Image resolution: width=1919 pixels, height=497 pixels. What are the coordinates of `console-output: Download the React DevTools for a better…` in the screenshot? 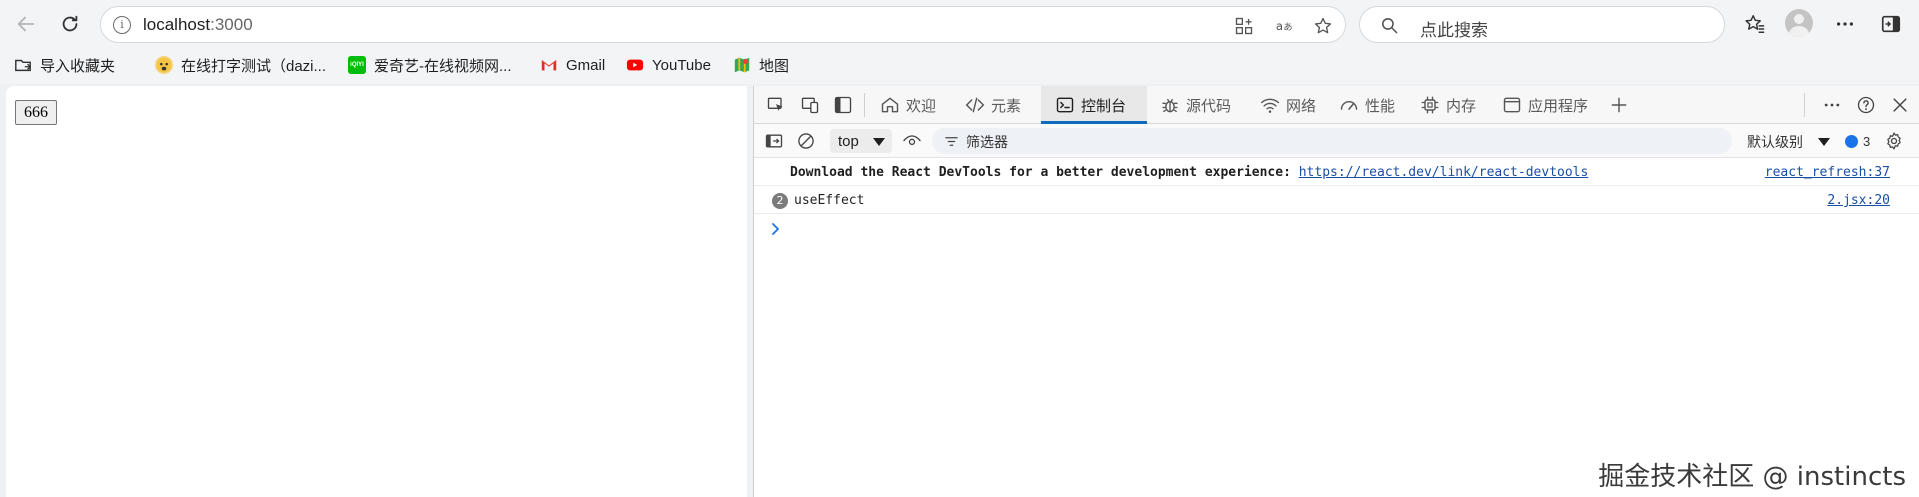 It's located at (1336, 196).